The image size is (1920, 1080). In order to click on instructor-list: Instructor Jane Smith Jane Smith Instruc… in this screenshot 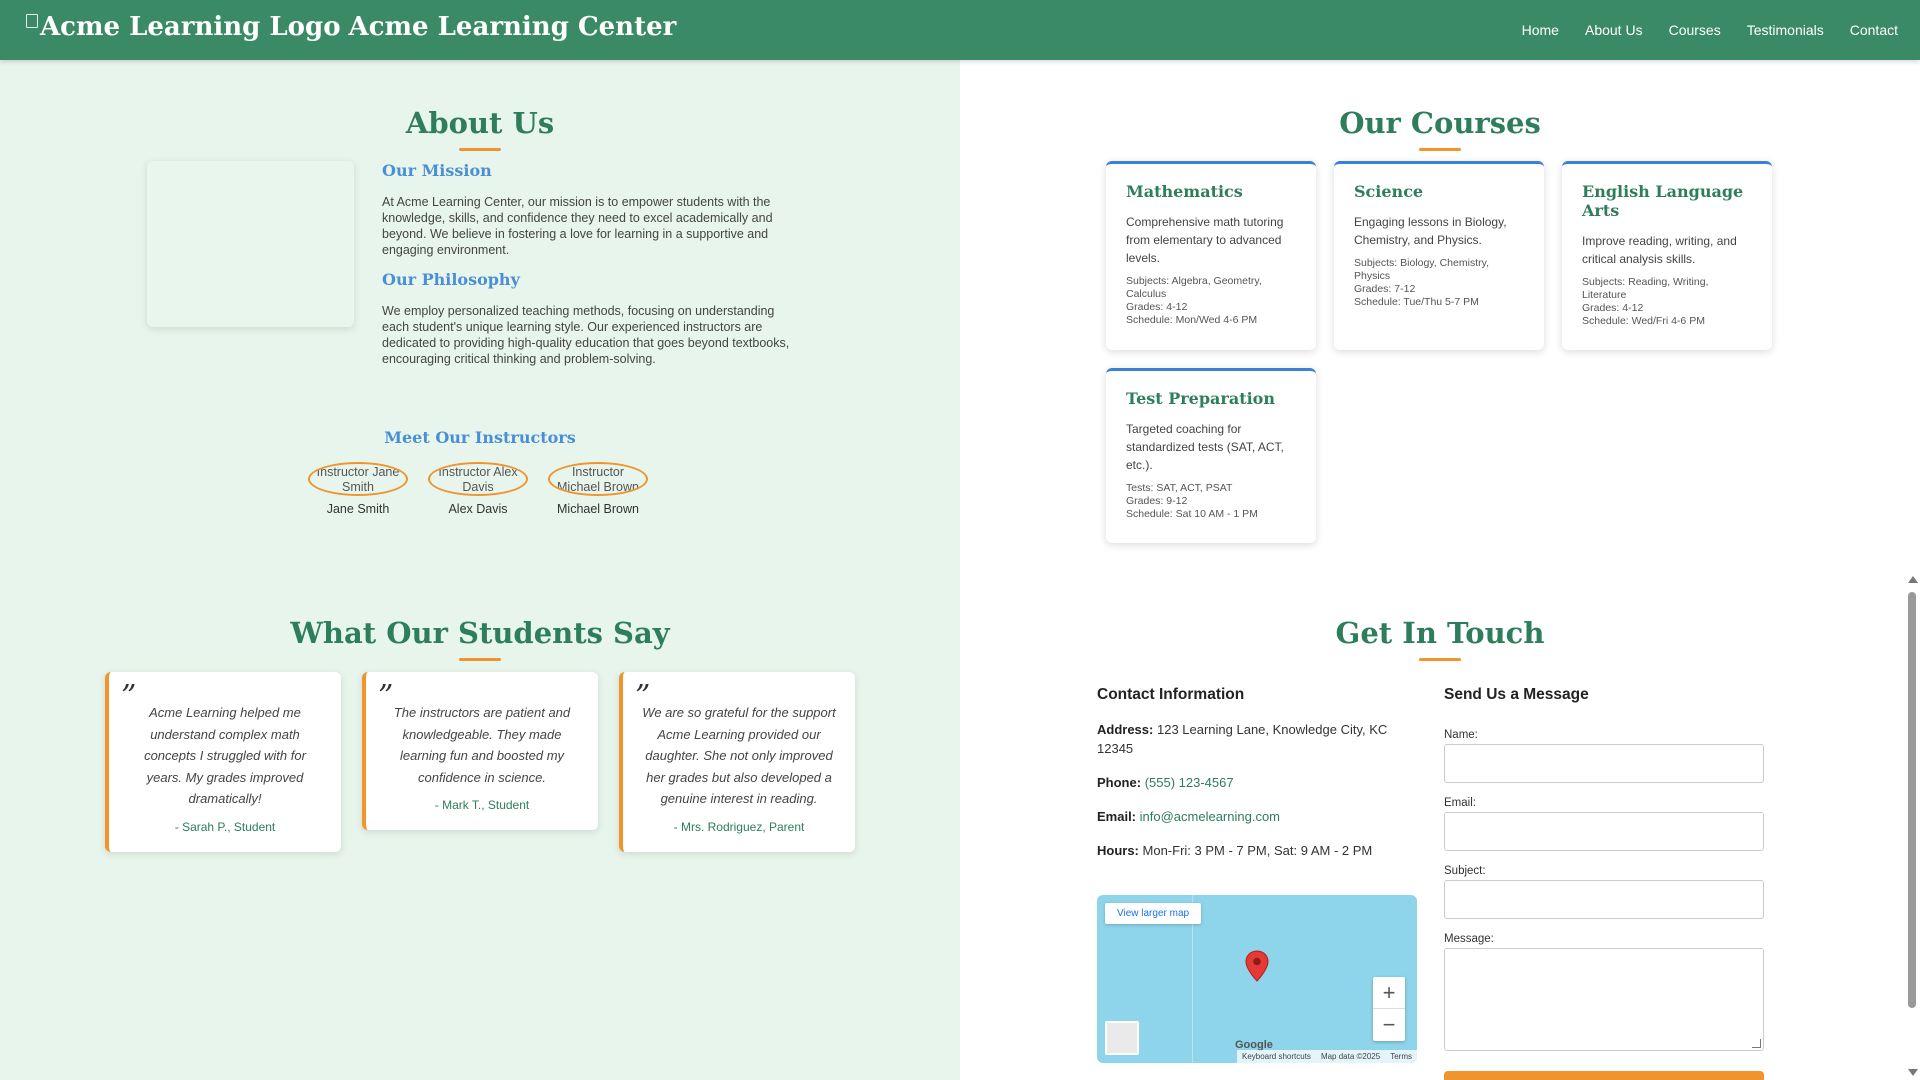, I will do `click(478, 489)`.